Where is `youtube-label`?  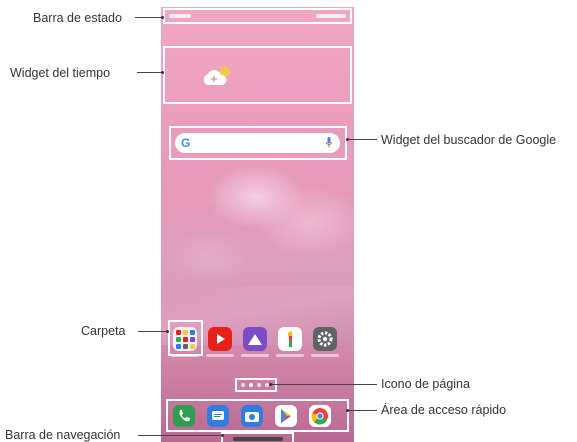
youtube-label is located at coordinates (220, 355).